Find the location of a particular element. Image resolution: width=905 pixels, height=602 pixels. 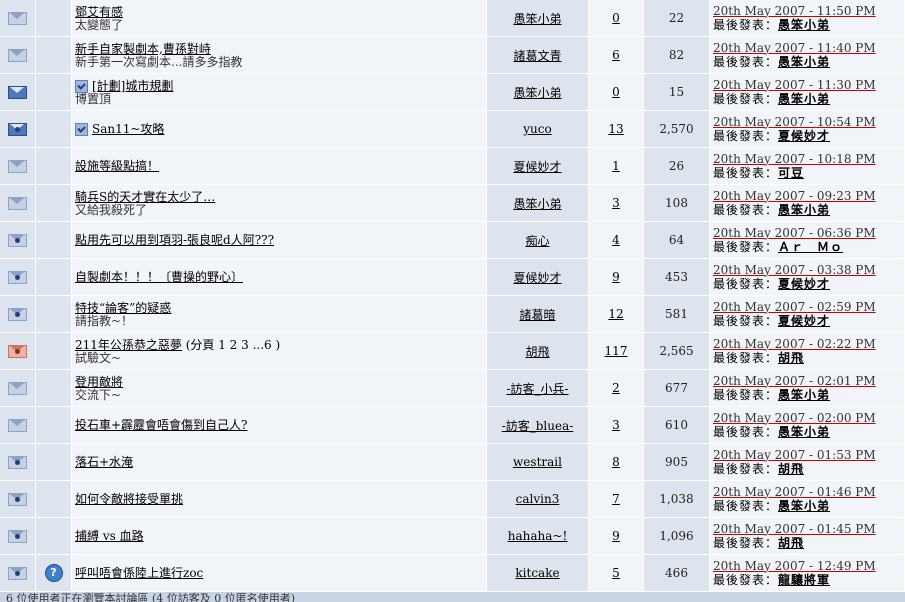

topic-title-cell: [計劃]城市規劃 博置頂 is located at coordinates (279, 92).